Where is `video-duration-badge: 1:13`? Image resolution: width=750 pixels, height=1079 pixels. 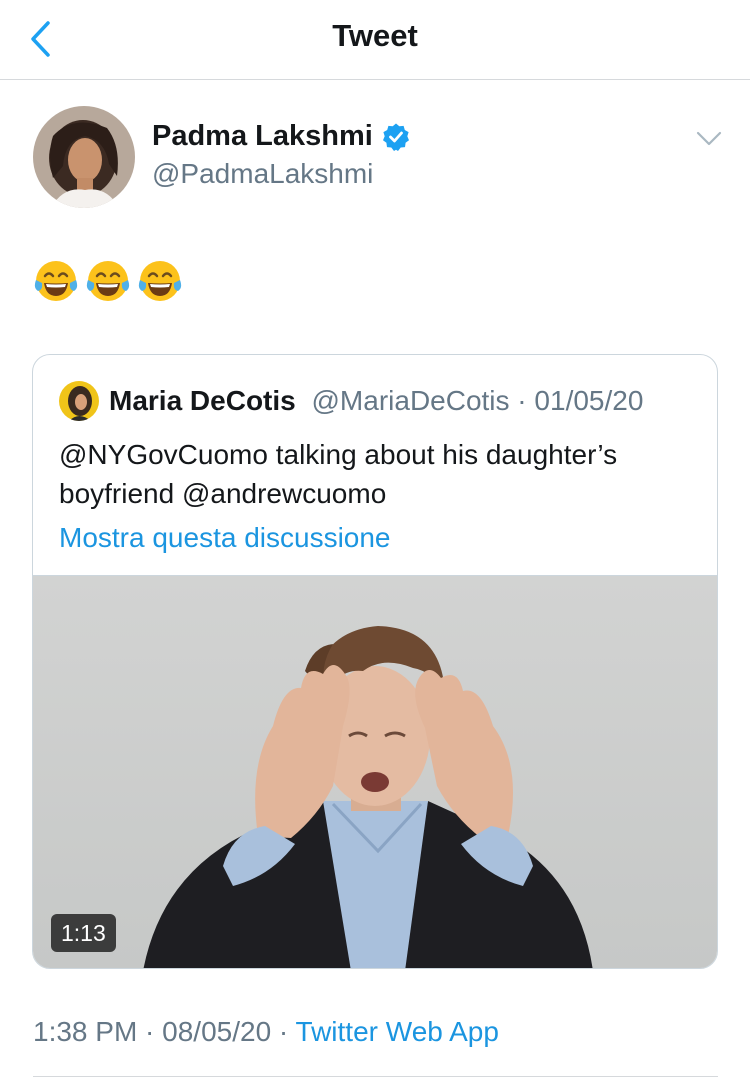
video-duration-badge: 1:13 is located at coordinates (83, 933).